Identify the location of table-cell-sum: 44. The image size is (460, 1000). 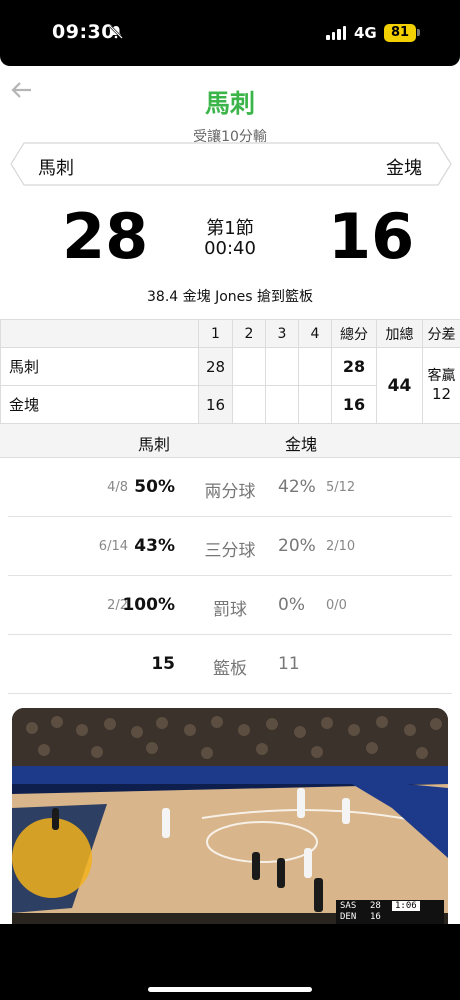
(399, 385).